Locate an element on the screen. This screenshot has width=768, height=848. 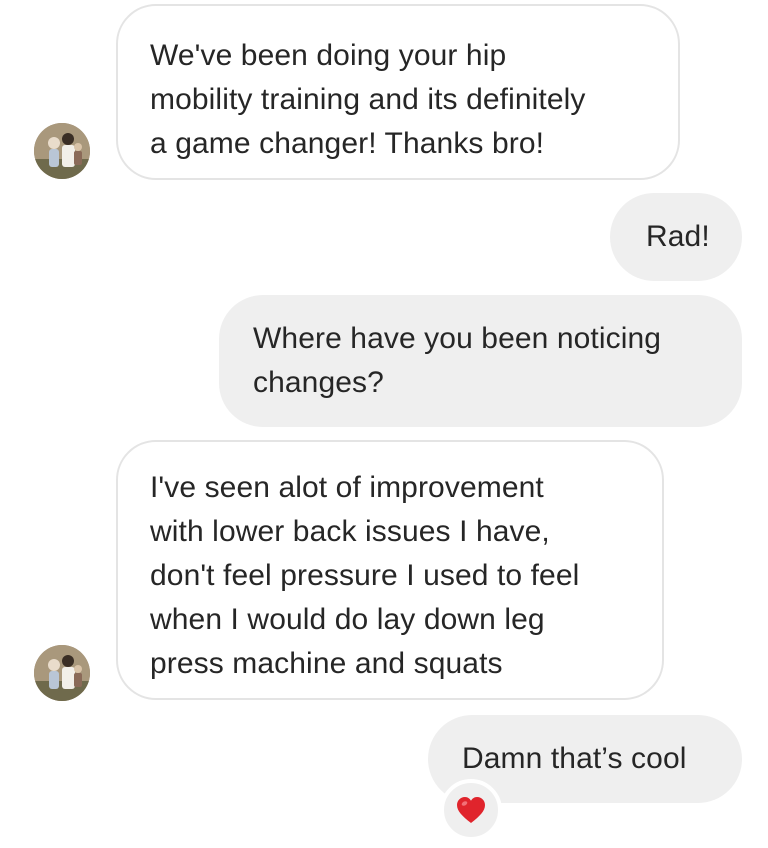
red-heart-icon is located at coordinates (471, 810).